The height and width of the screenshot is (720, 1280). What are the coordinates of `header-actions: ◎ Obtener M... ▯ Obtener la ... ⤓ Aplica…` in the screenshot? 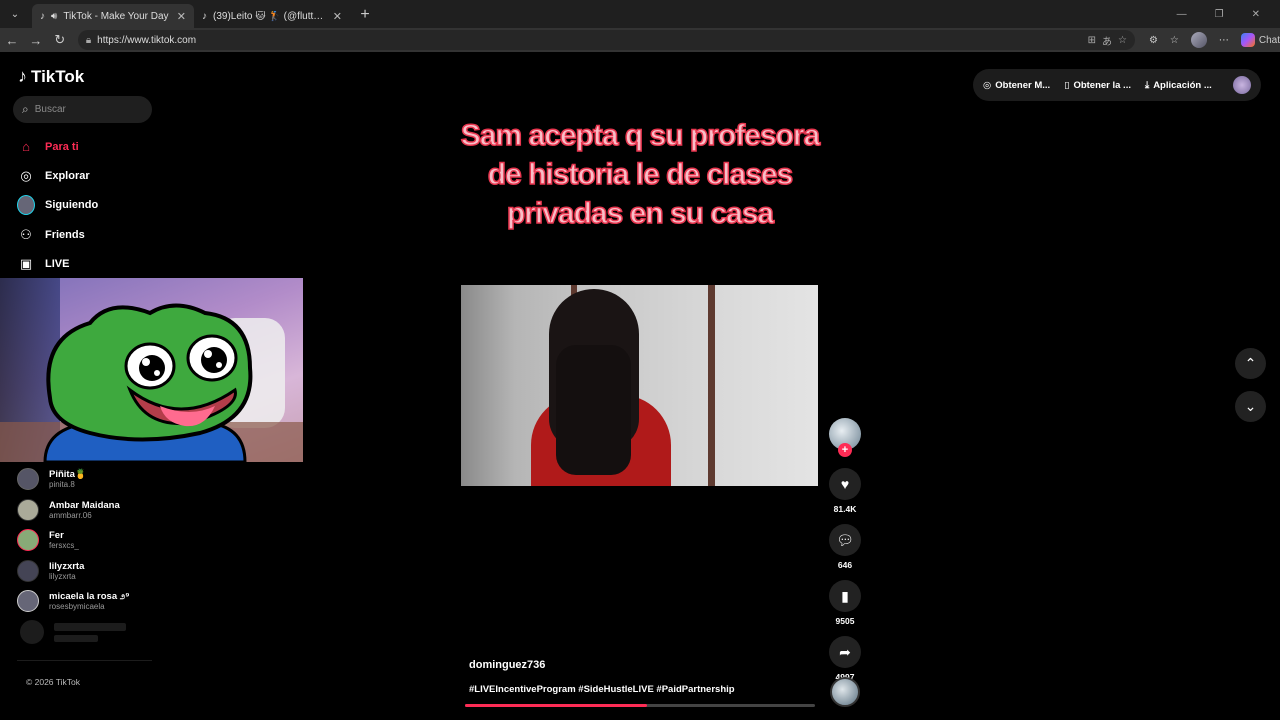 It's located at (1117, 85).